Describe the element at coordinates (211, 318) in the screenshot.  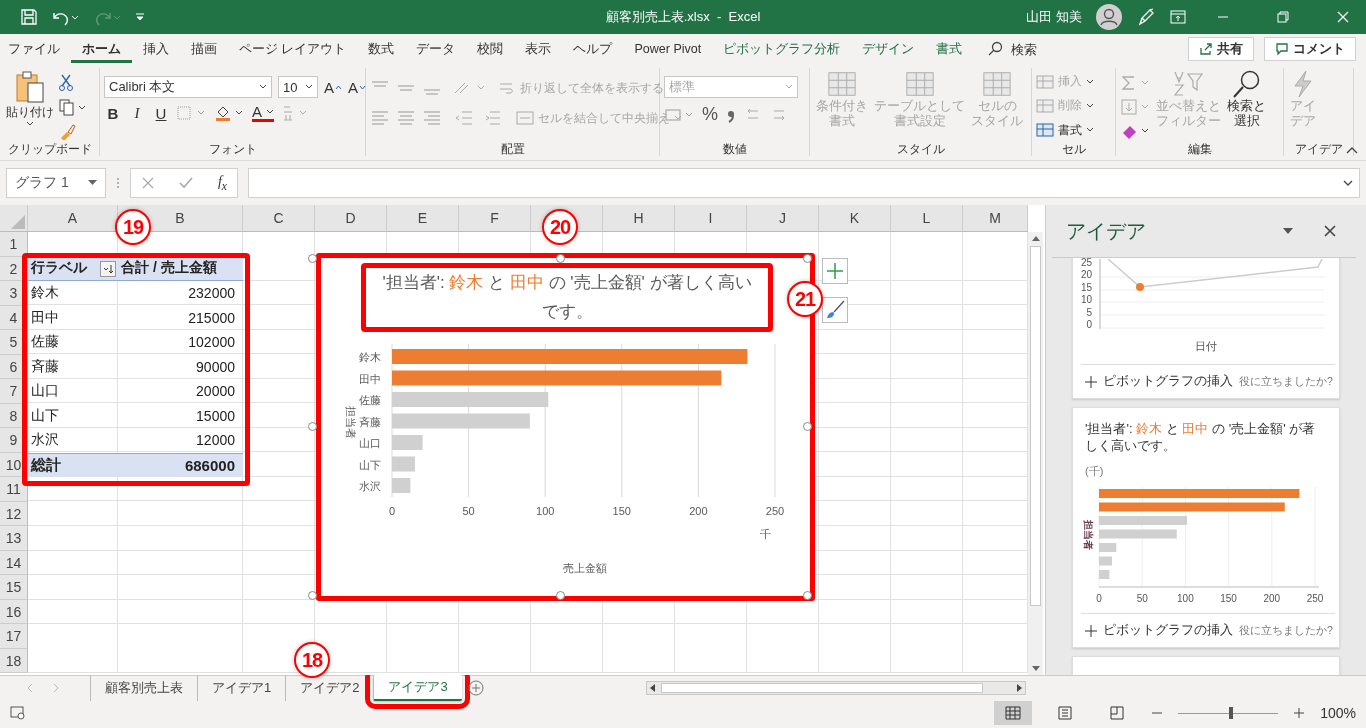
I see `table-cell-text: 215000` at that location.